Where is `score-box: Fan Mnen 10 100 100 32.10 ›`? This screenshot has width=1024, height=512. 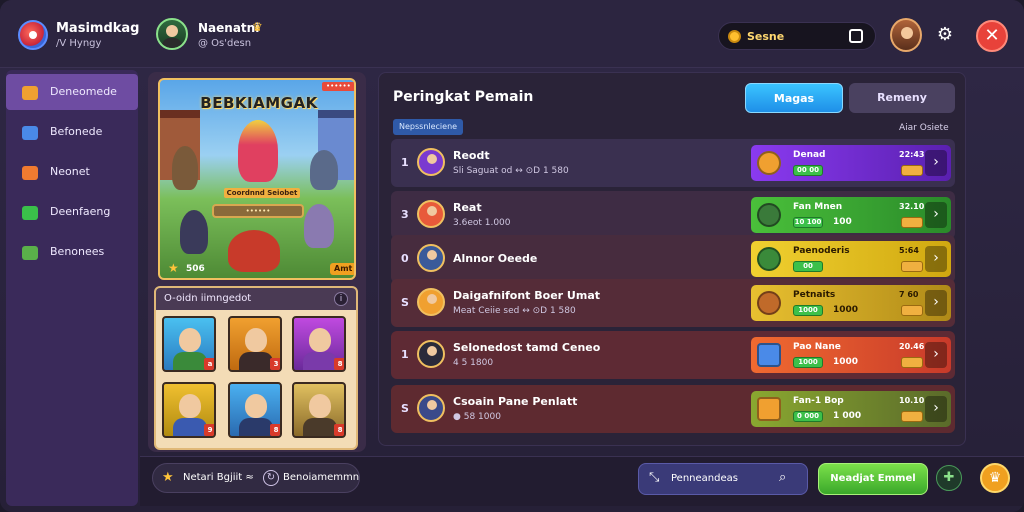 score-box: Fan Mnen 10 100 100 32.10 › is located at coordinates (851, 215).